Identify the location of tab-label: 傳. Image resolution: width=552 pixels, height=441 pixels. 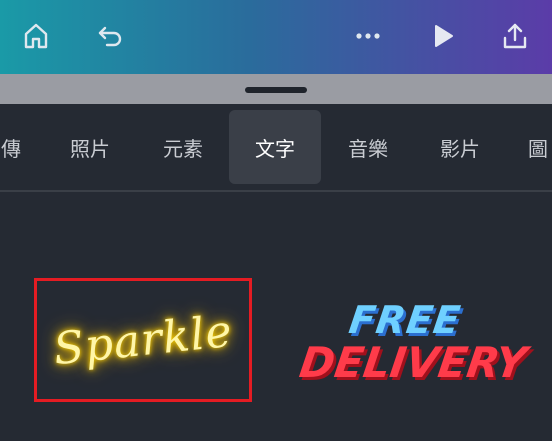
(11, 148).